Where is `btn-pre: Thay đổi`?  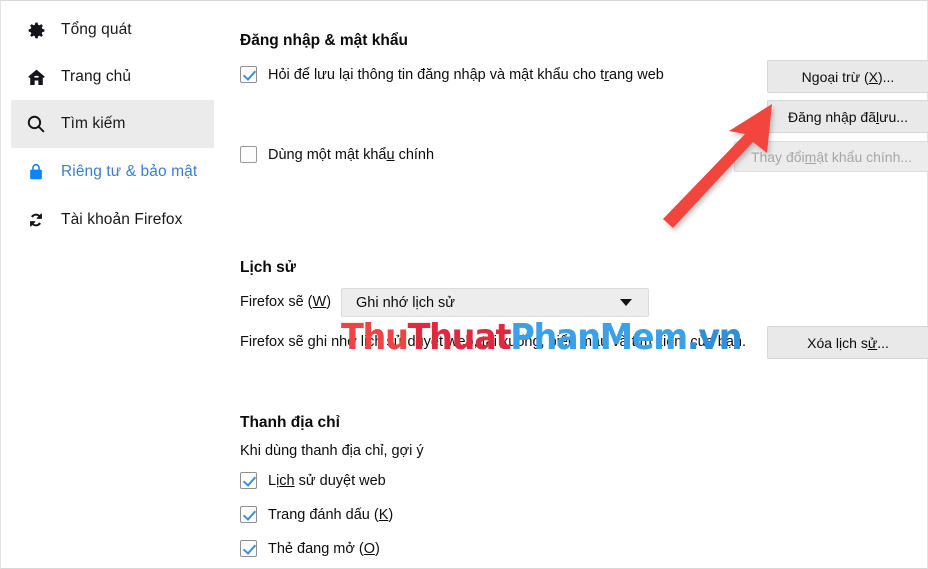 btn-pre: Thay đổi is located at coordinates (777, 156).